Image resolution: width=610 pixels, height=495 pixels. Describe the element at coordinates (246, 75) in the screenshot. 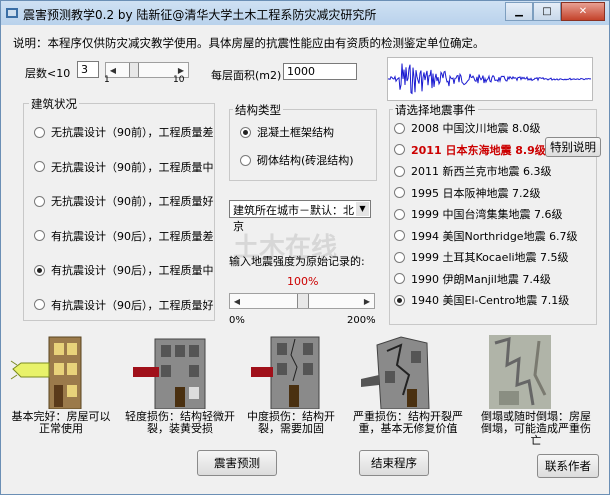

I see `area-label: 每层面积(m2)` at that location.